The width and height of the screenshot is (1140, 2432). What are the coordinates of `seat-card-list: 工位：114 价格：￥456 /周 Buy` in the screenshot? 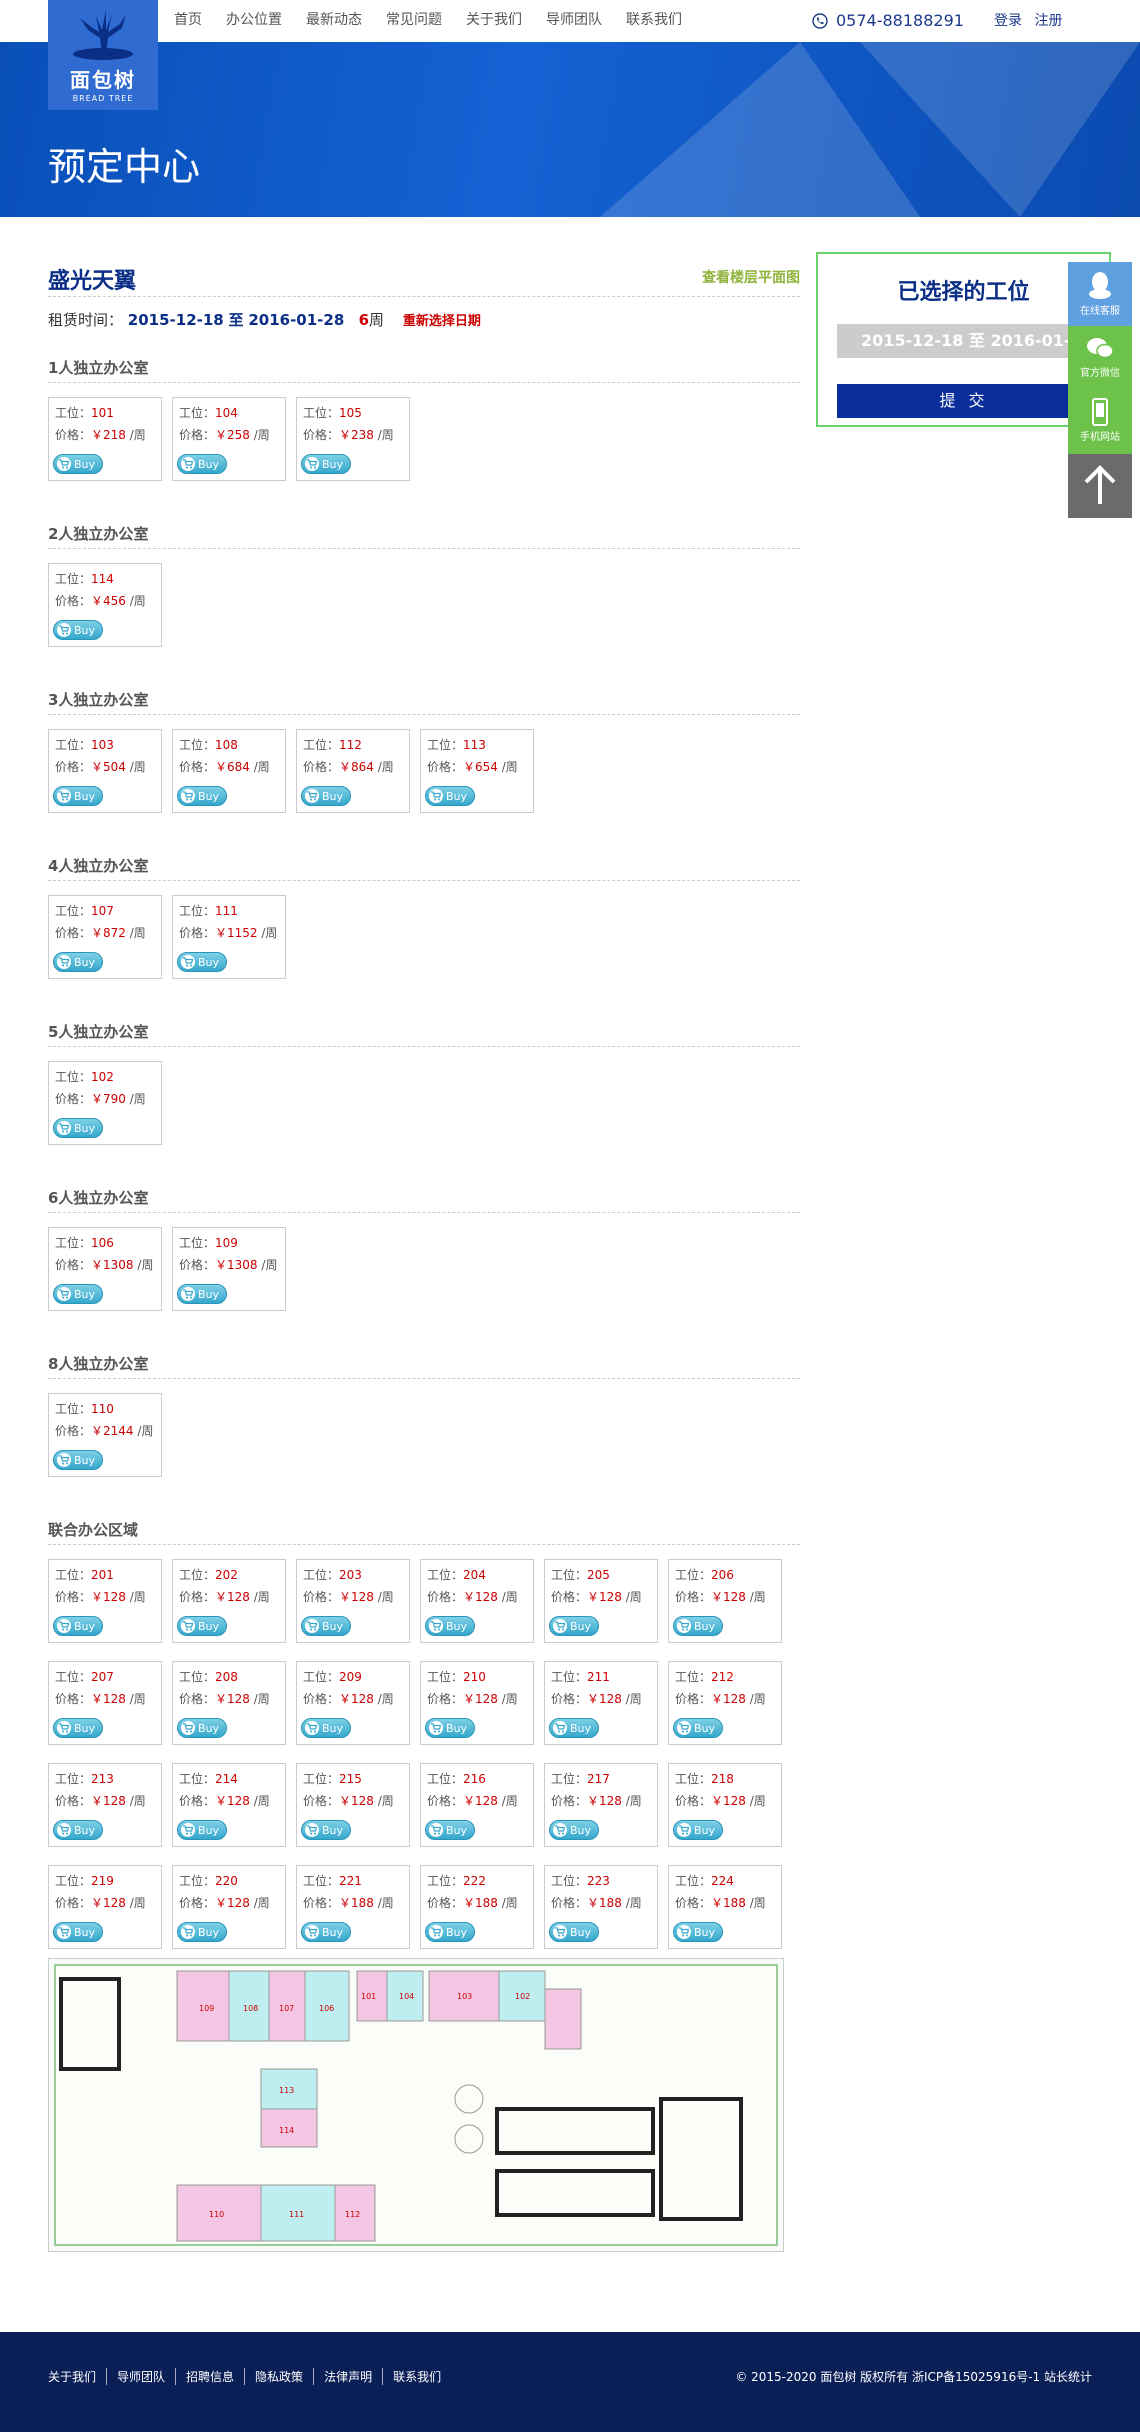 It's located at (424, 614).